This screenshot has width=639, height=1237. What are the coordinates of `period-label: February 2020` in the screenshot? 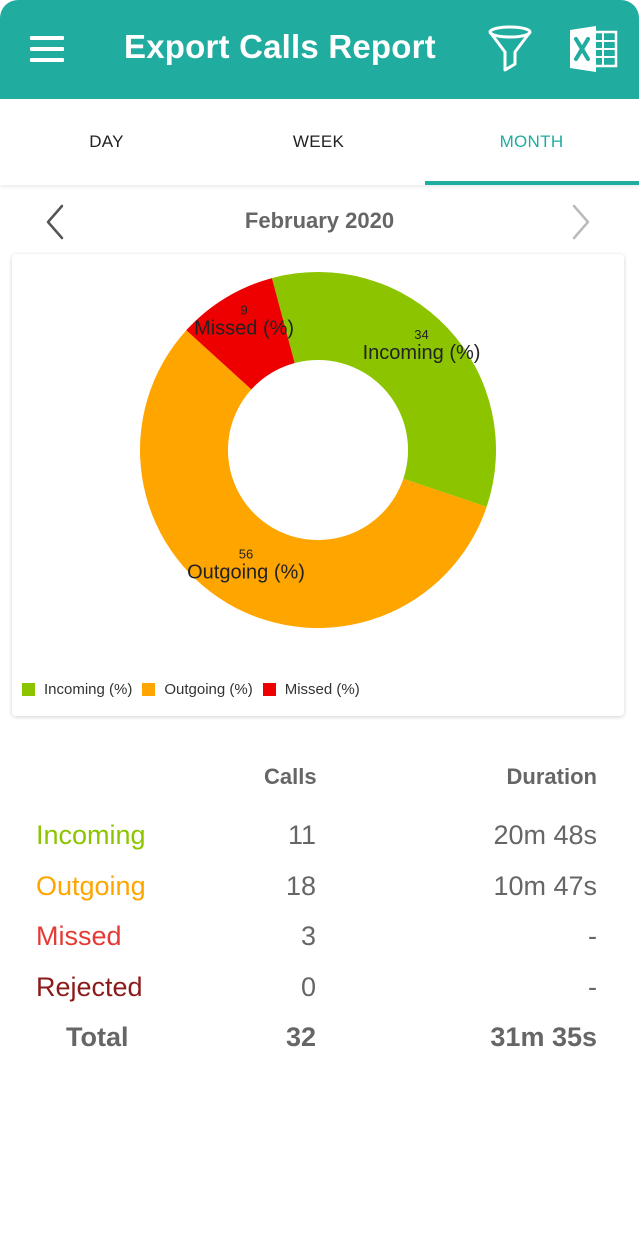 It's located at (319, 220).